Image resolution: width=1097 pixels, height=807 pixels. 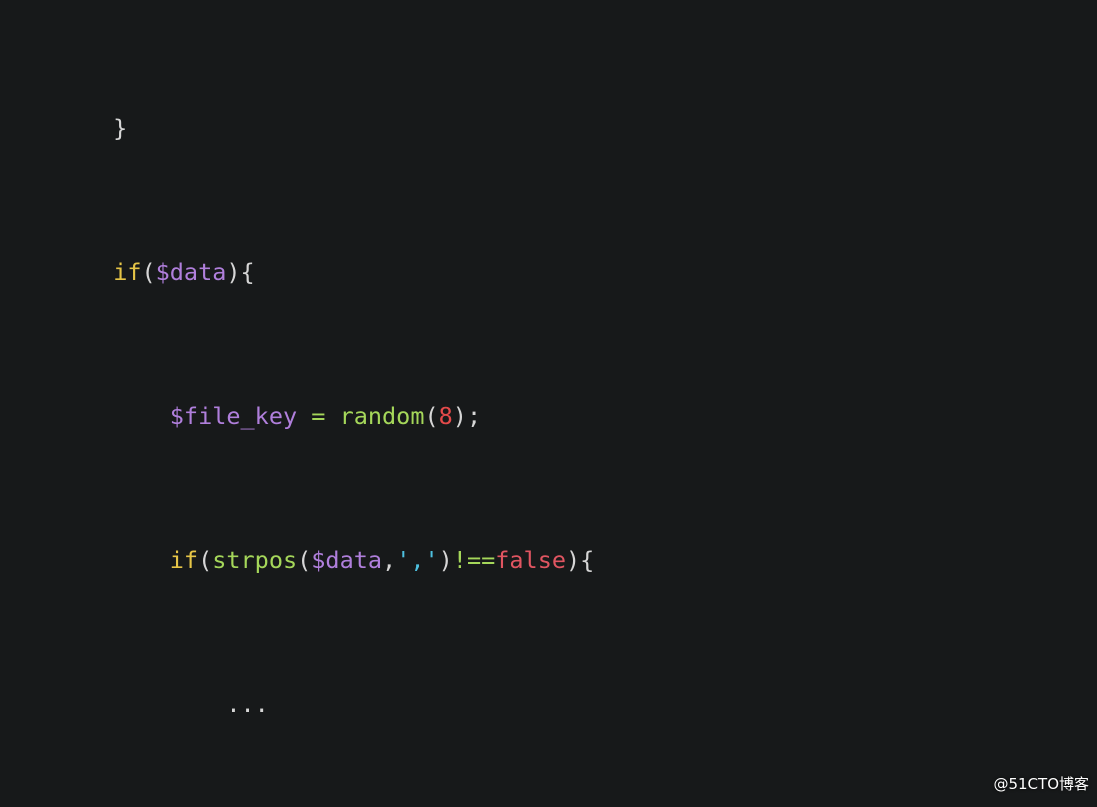 What do you see at coordinates (325, 416) in the screenshot?
I see `code-line: $file_key = random(8);` at bounding box center [325, 416].